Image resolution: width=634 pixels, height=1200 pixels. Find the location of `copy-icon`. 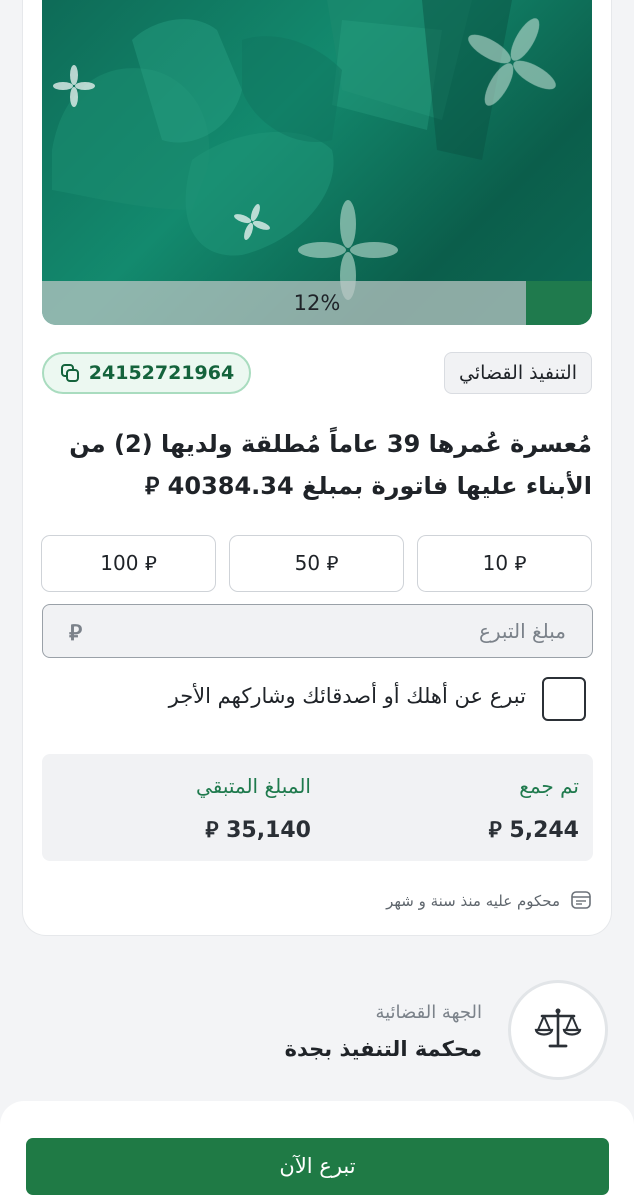

copy-icon is located at coordinates (70, 373).